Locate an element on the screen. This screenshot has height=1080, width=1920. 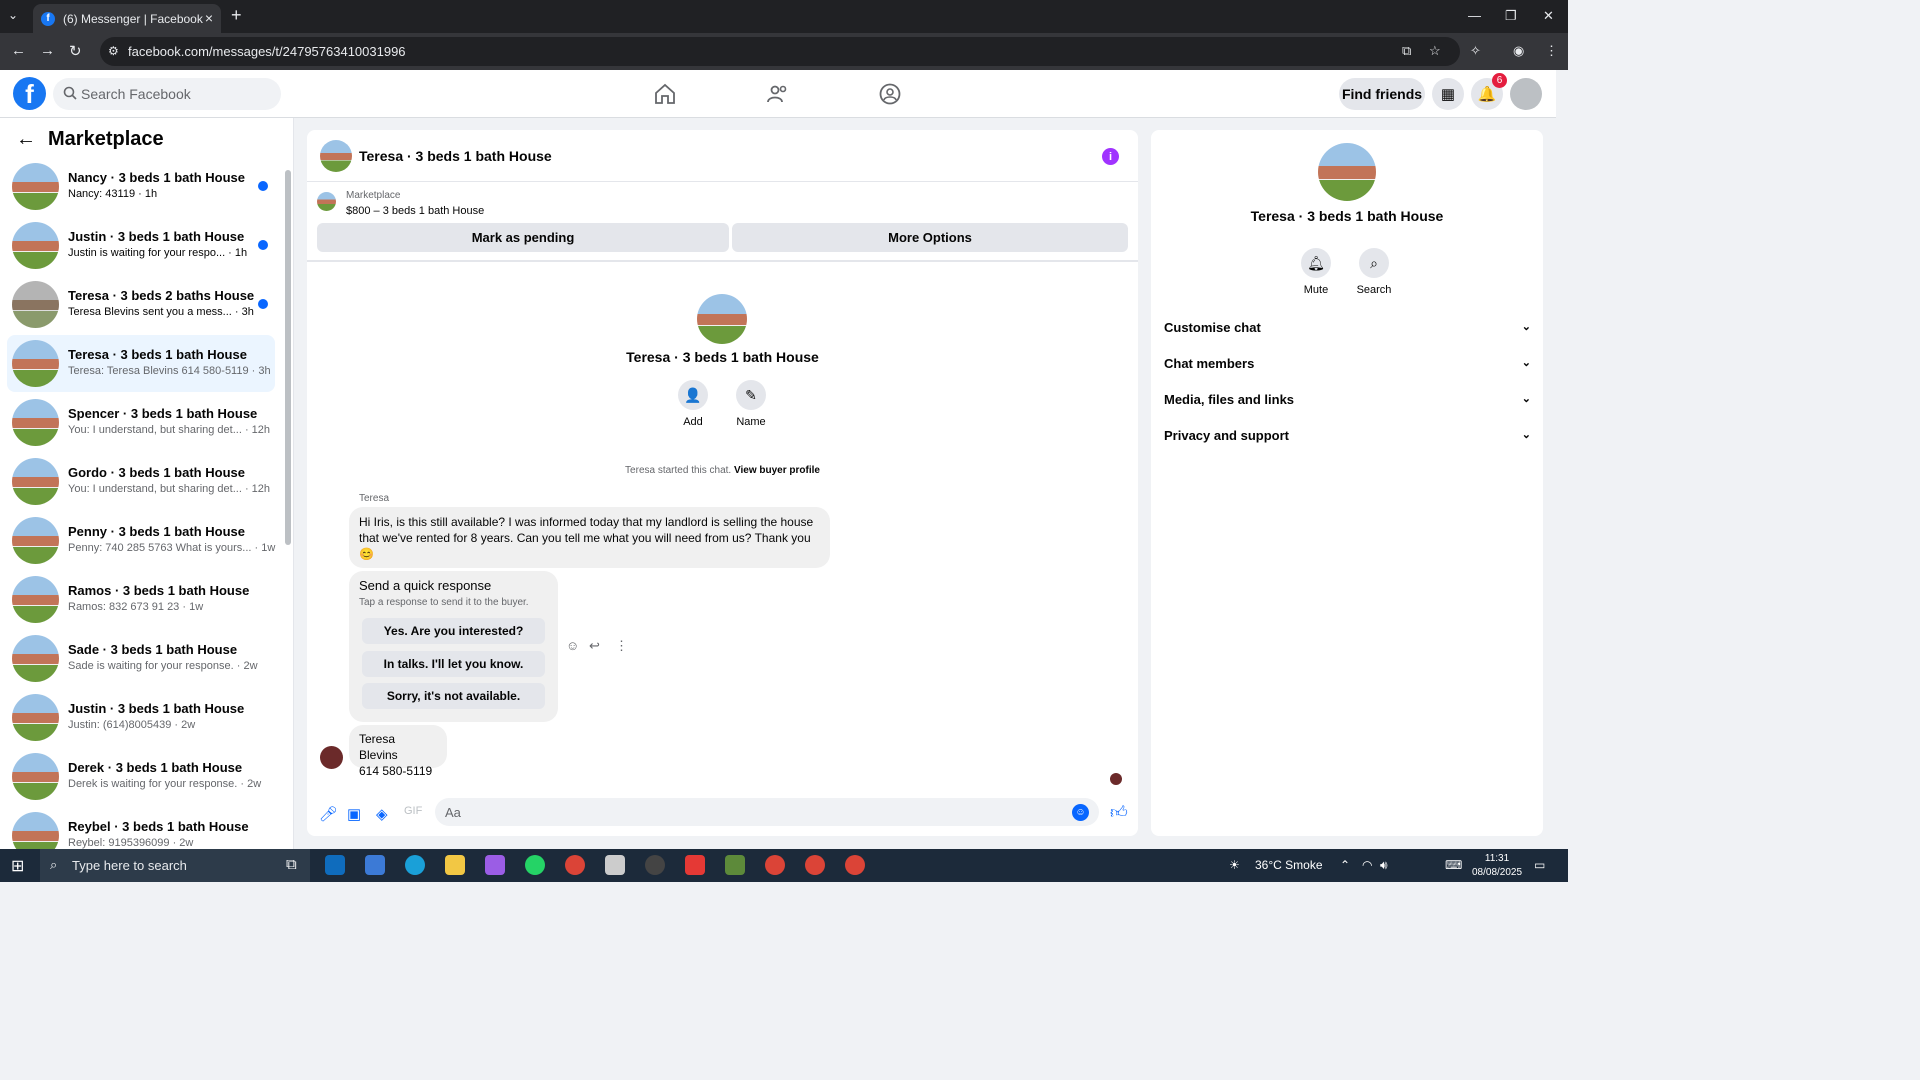
facebook-search-input: Search Facebook is located at coordinates (167, 94).